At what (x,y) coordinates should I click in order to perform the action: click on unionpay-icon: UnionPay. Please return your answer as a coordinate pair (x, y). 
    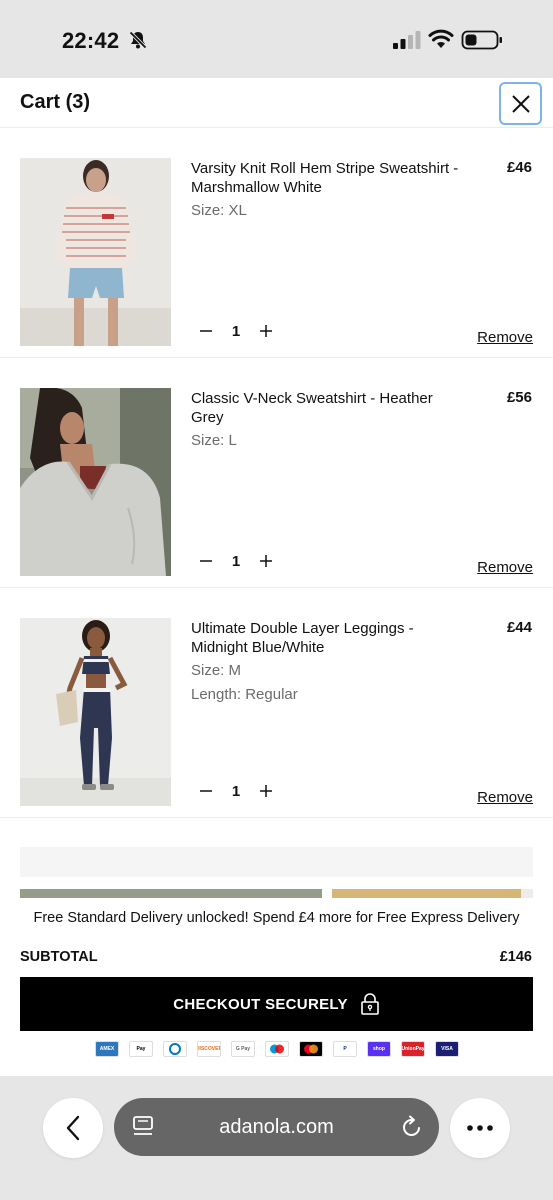
    Looking at the image, I should click on (413, 1049).